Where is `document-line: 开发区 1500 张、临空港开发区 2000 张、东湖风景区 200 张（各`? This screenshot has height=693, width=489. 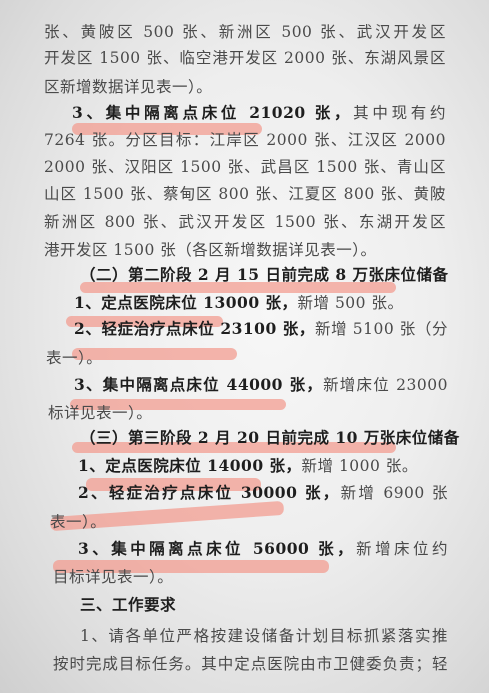 document-line: 开发区 1500 张、临空港开发区 2000 张、东湖风景区 200 张（各 is located at coordinates (245, 58).